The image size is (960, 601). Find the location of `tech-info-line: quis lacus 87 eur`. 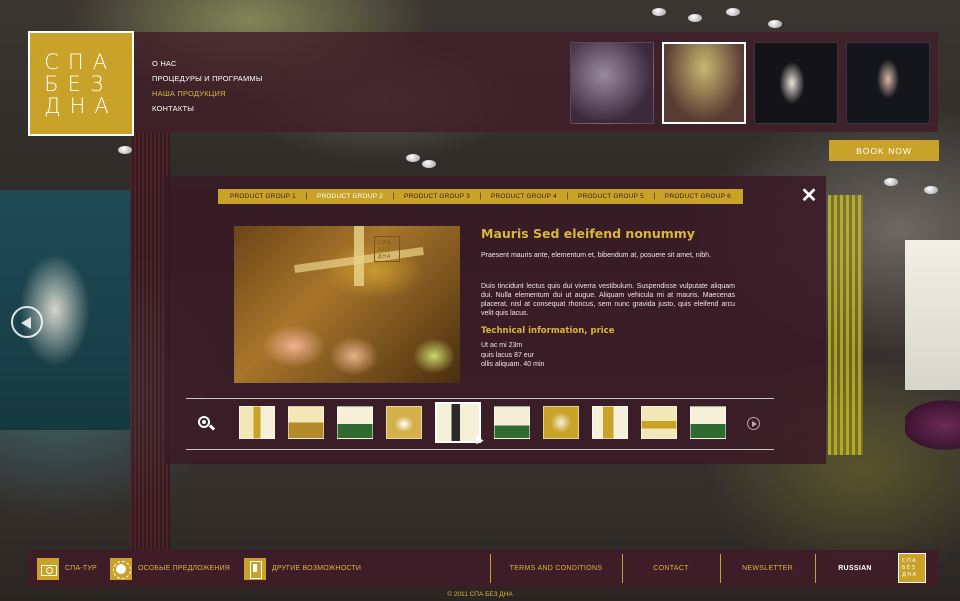

tech-info-line: quis lacus 87 eur is located at coordinates (507, 355).